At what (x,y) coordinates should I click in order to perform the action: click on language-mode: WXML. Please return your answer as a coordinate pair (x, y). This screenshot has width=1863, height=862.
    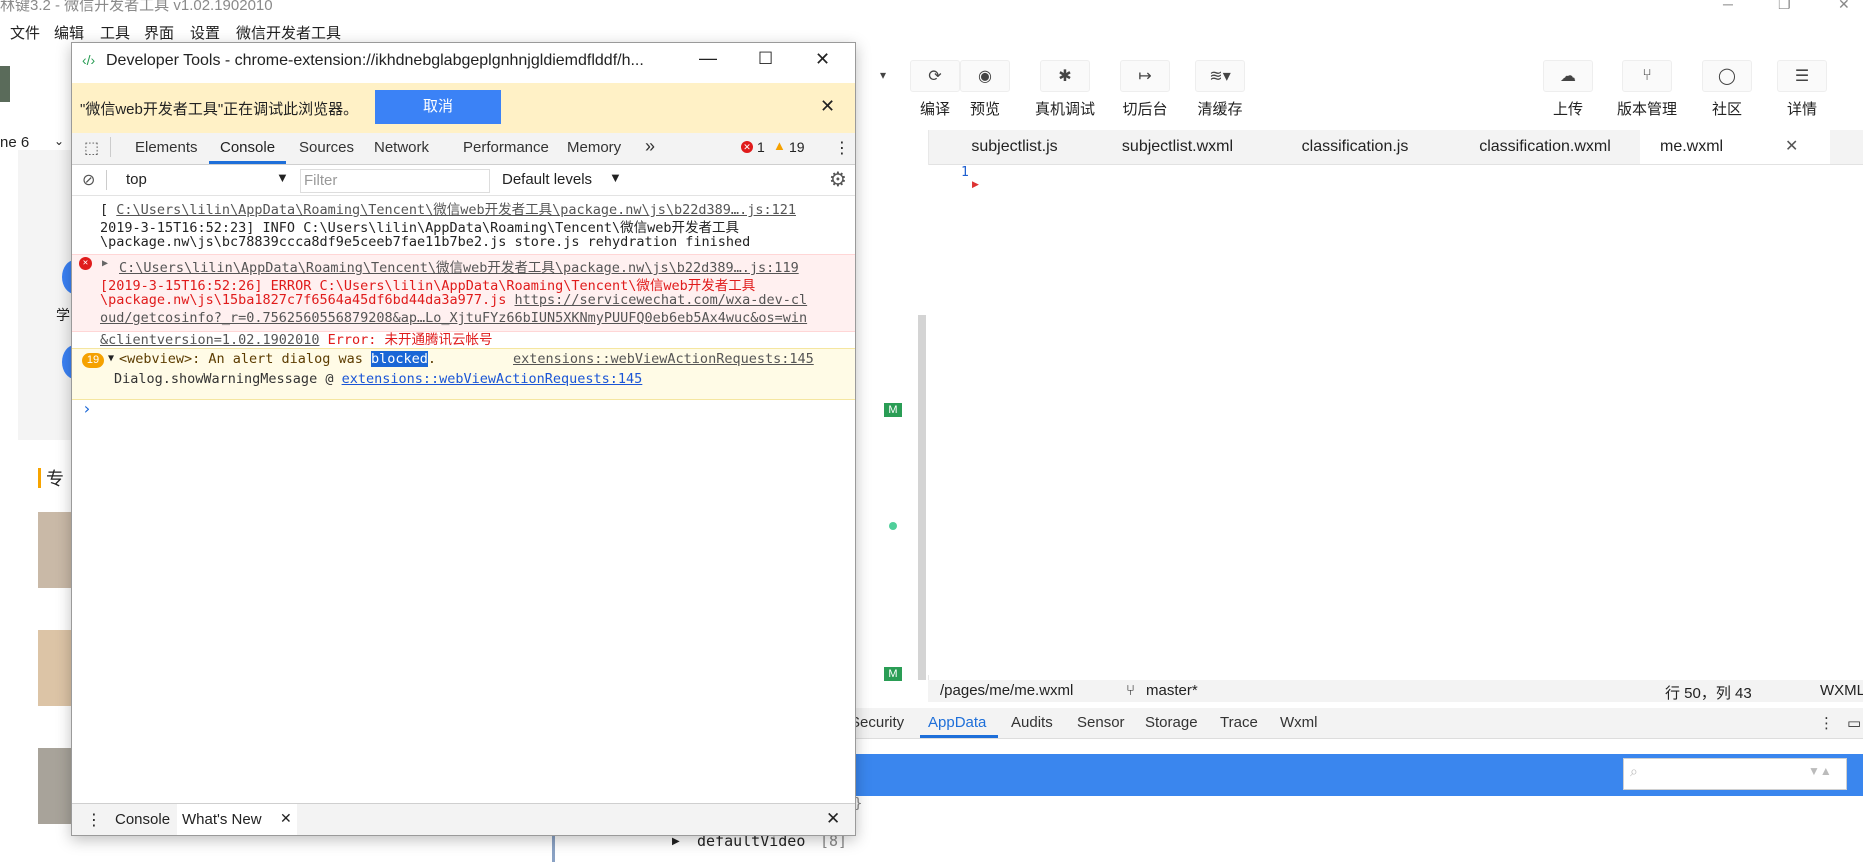
    Looking at the image, I should click on (1841, 690).